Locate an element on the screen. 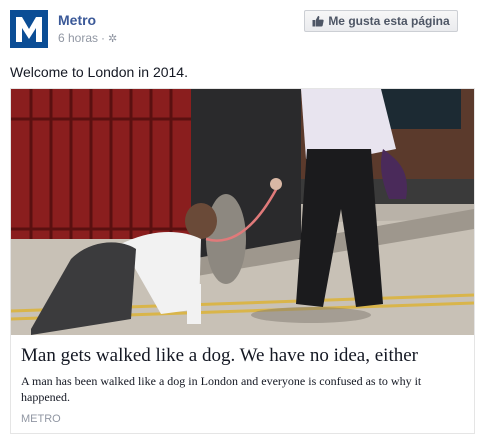 The width and height of the screenshot is (485, 440). public-globe-icon: ✲ is located at coordinates (112, 38).